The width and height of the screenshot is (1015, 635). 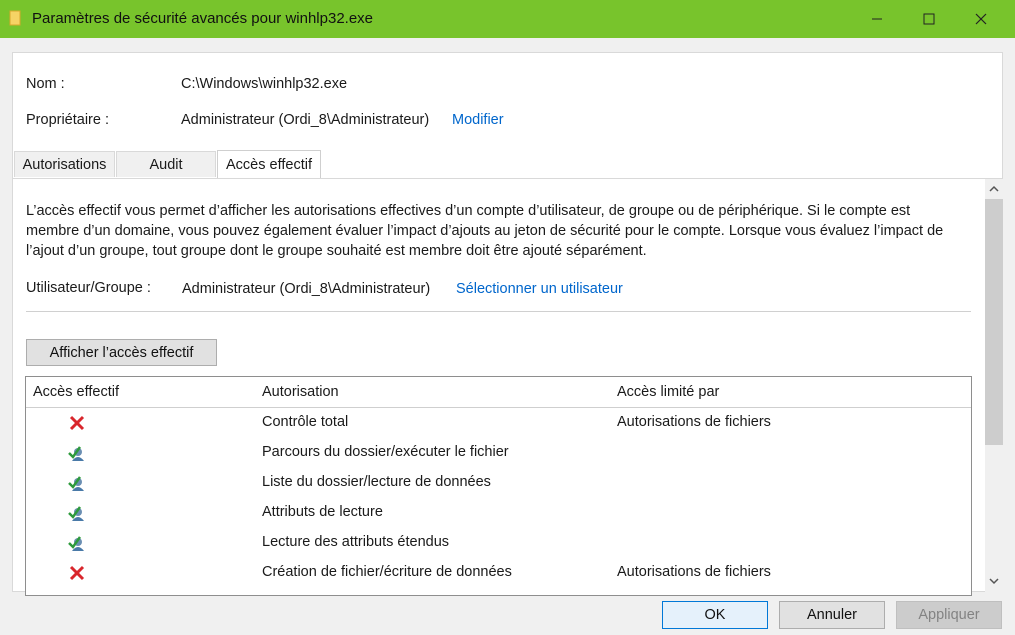 I want to click on ok-button: OK, so click(x=715, y=615).